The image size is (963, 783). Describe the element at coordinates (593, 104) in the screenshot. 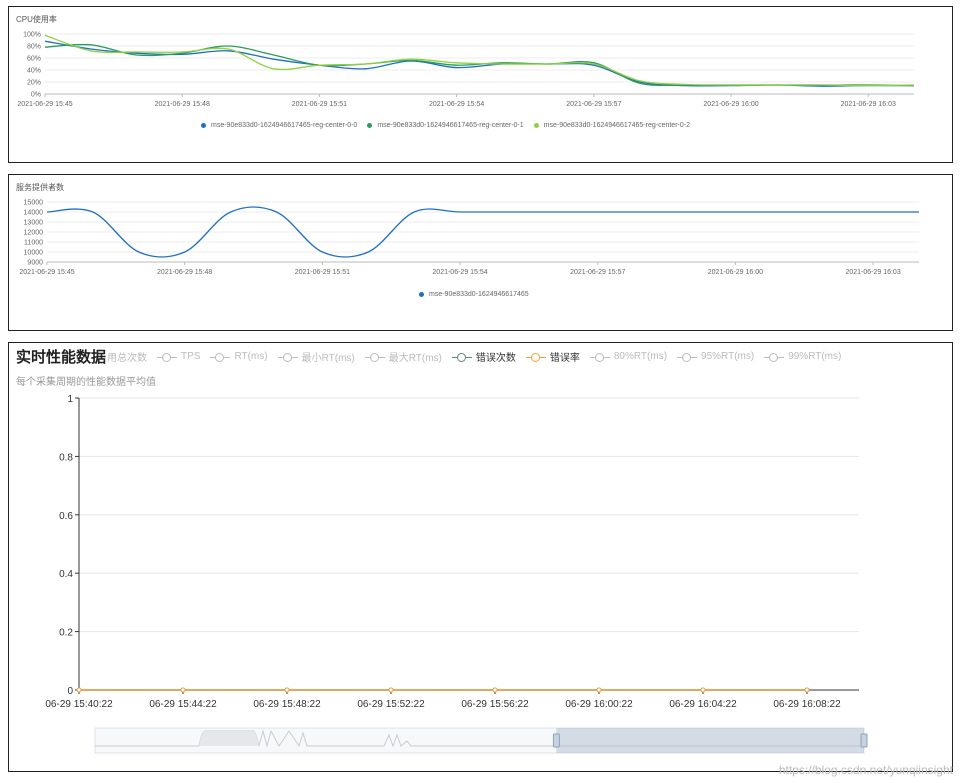

I see `cpu-x-tick-label: 2021-06-29 15:57` at that location.